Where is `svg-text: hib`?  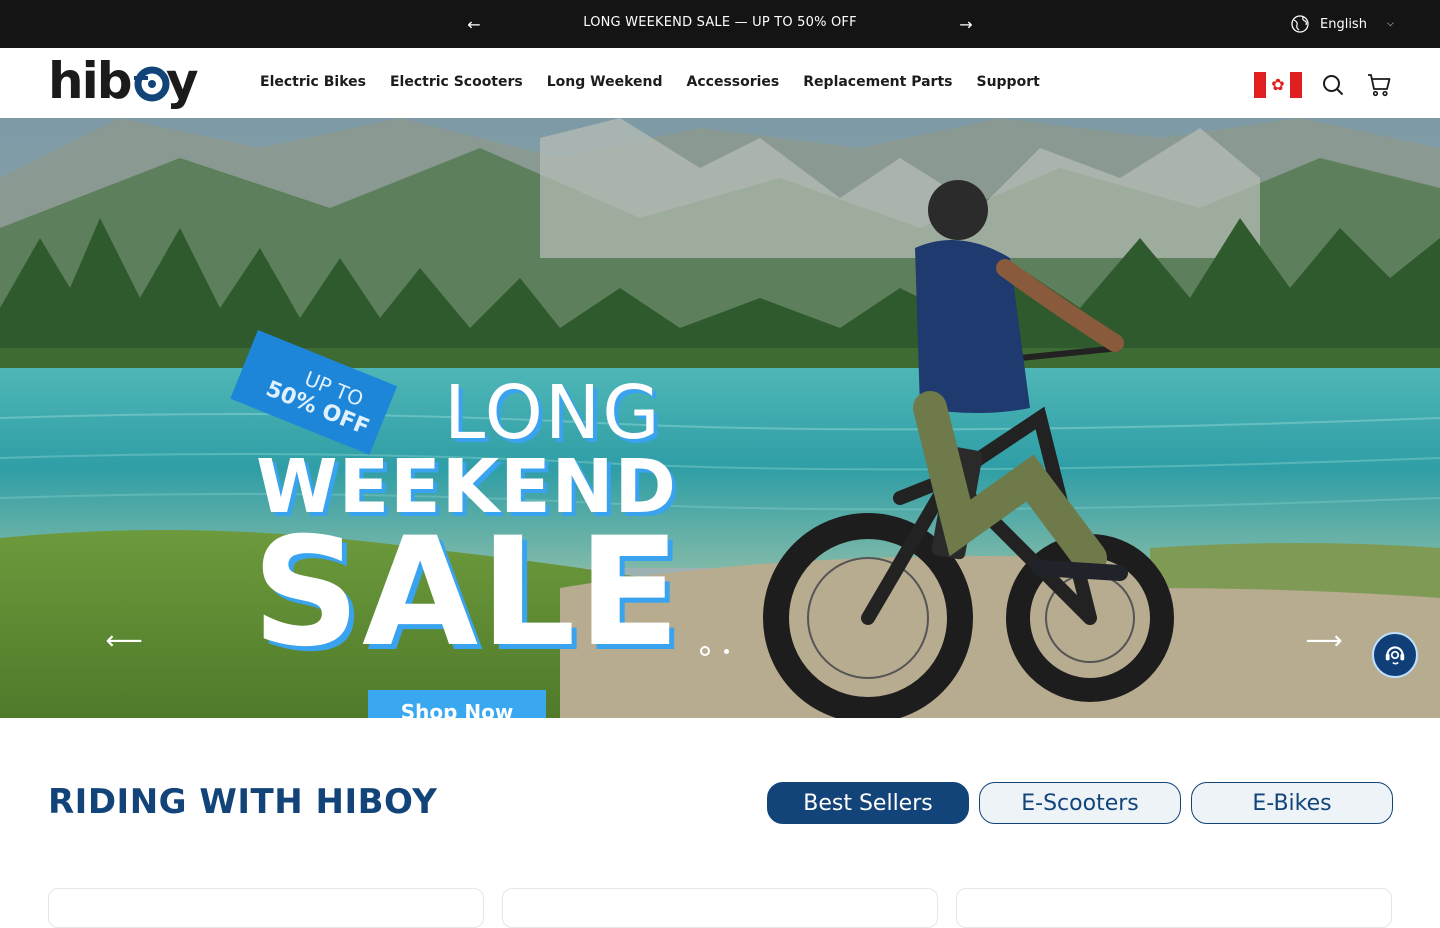 svg-text: hib is located at coordinates (89, 82).